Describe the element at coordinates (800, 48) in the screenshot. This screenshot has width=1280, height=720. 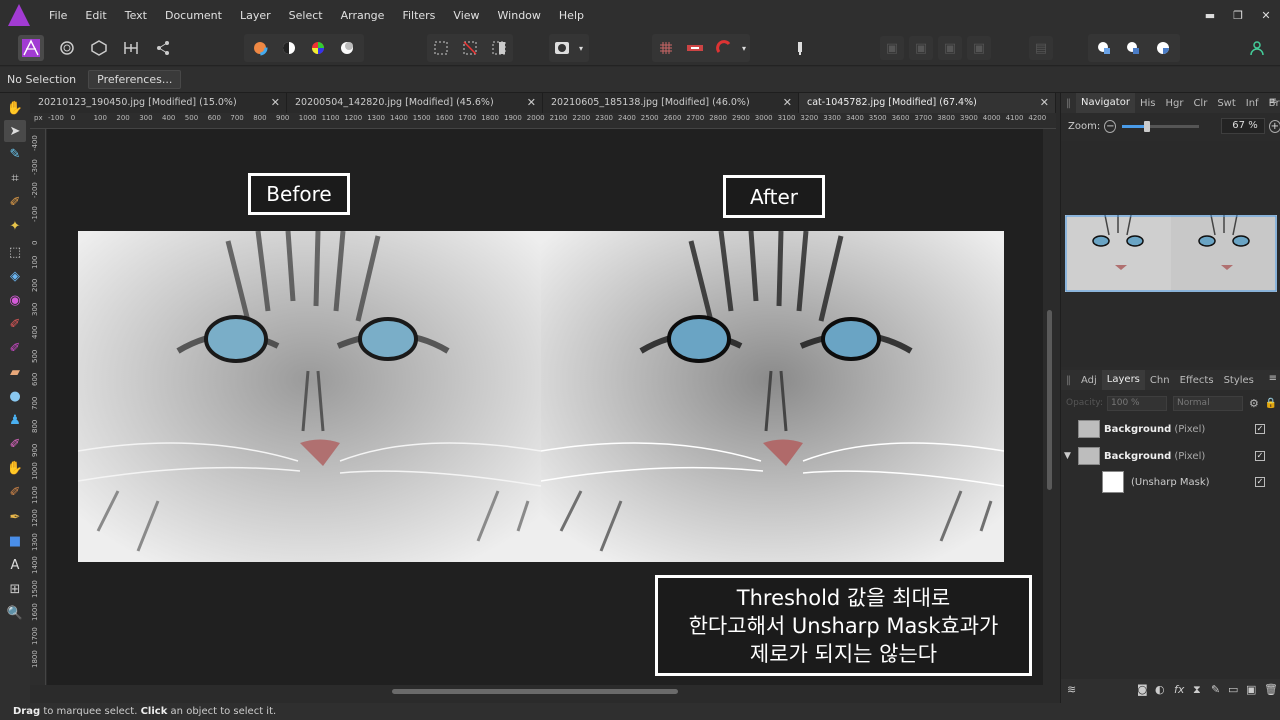
I see `stroke-brush-icon` at that location.